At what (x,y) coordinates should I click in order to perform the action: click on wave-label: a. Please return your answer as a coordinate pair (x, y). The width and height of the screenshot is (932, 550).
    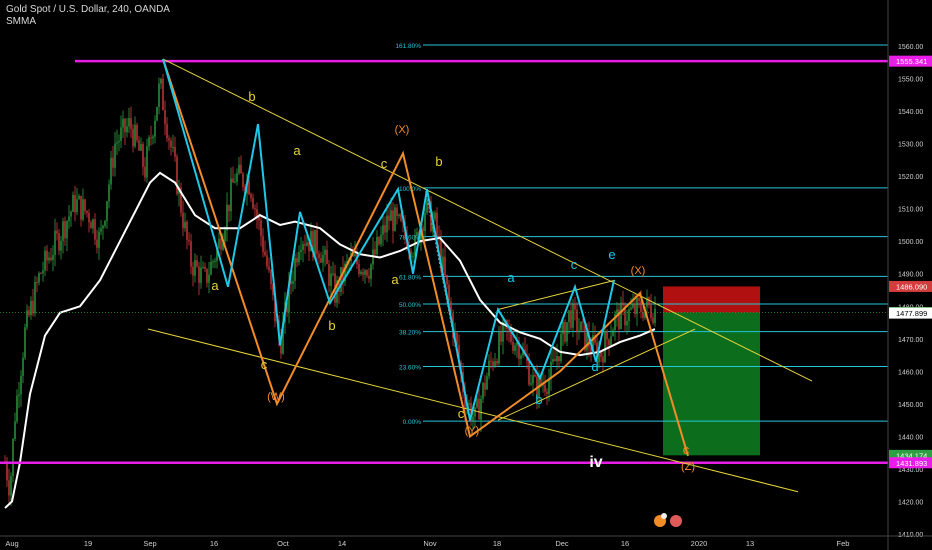
    Looking at the image, I should click on (215, 285).